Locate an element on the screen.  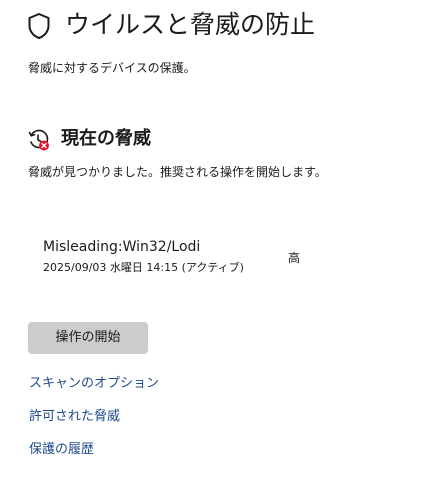
page-subtitle: 脅威に対するデバイスの保護。 is located at coordinates (112, 68).